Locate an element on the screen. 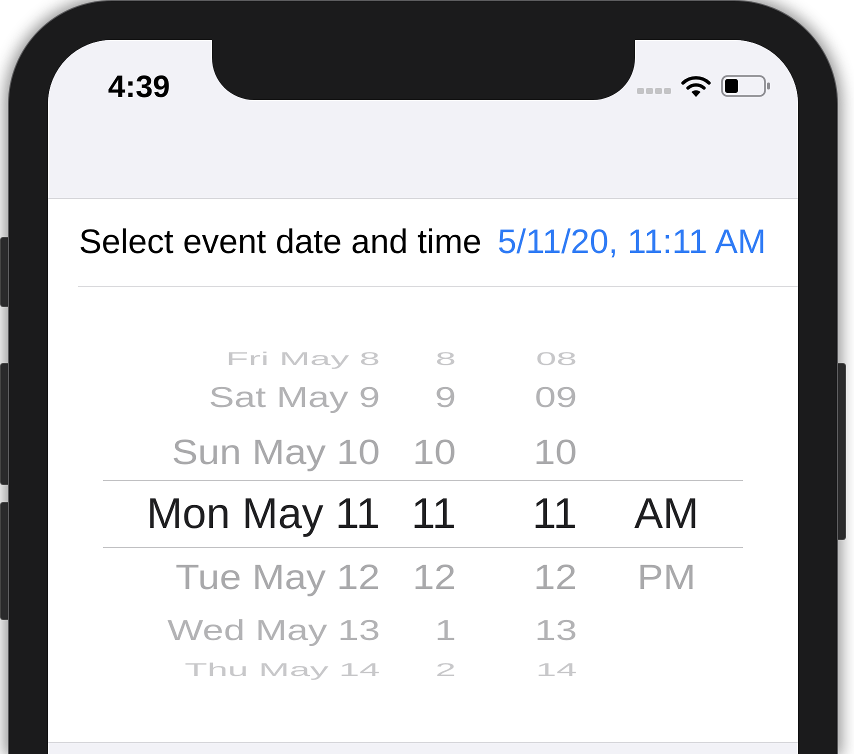 This screenshot has width=854, height=754. hour-wheel-item: 12 is located at coordinates (434, 577).